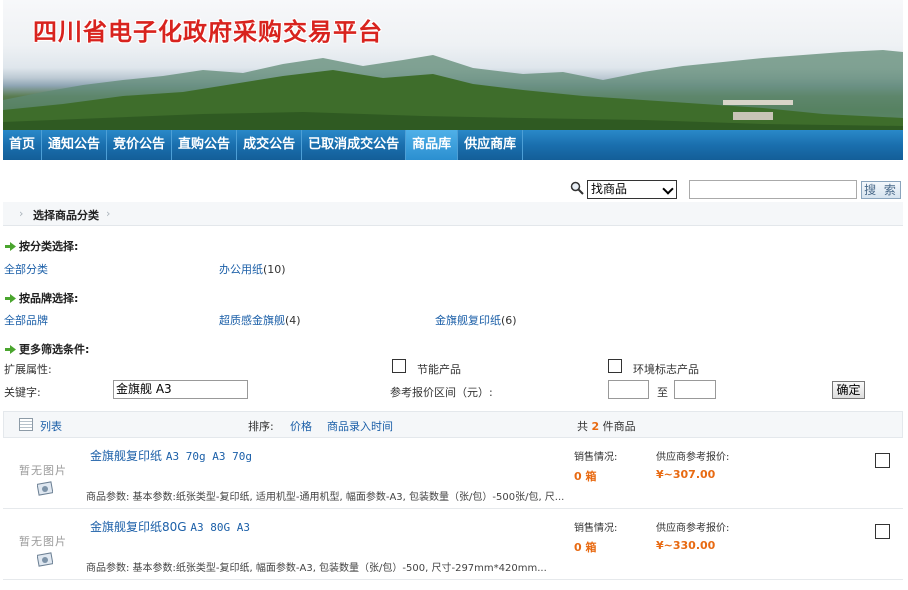  Describe the element at coordinates (270, 145) in the screenshot. I see `nav-item-deals: 成交公告` at that location.